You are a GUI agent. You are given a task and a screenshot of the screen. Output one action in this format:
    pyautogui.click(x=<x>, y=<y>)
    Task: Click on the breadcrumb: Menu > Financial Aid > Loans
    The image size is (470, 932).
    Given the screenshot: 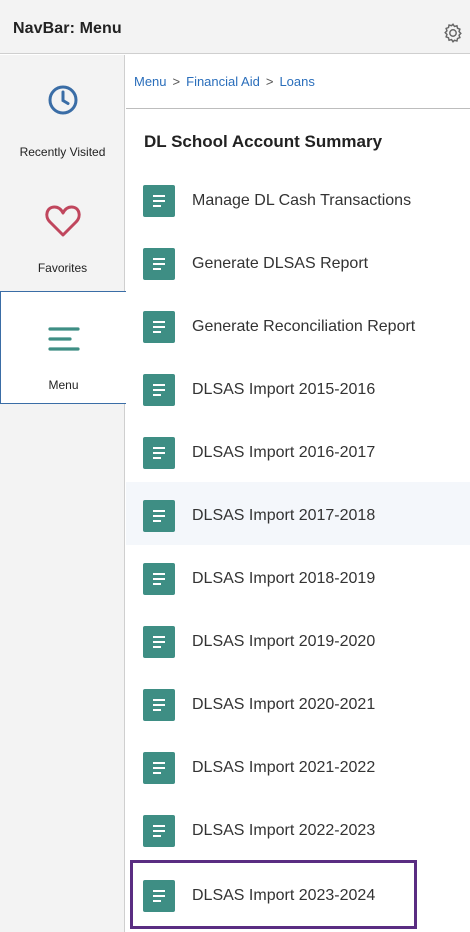 What is the action you would take?
    pyautogui.click(x=224, y=81)
    